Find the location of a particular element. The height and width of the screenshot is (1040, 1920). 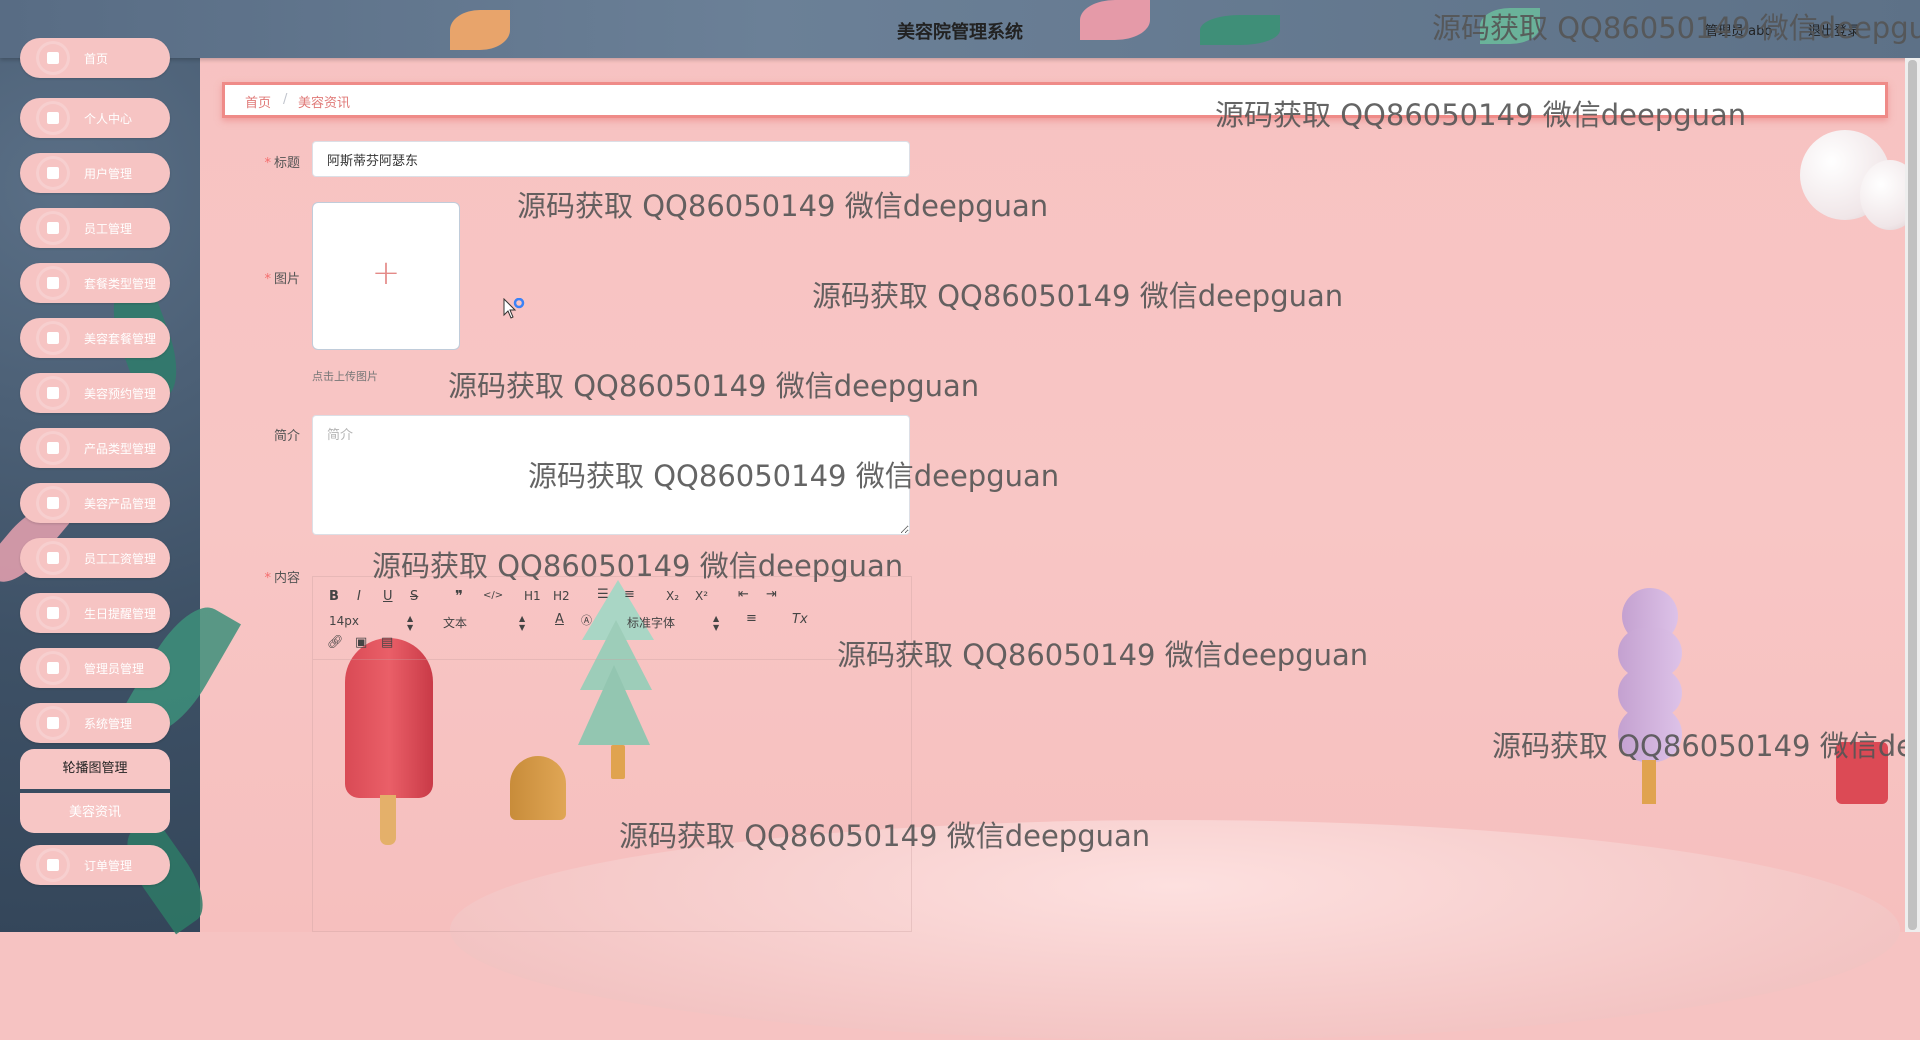

sidebar-item-label: 首页 is located at coordinates (96, 59).